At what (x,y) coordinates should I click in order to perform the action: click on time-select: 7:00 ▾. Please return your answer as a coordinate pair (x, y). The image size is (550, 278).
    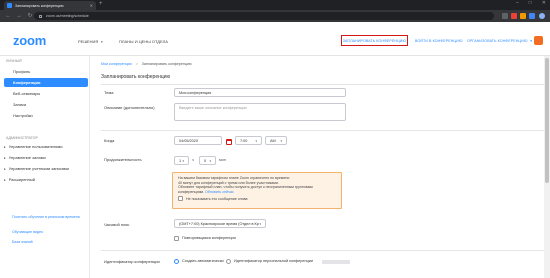
    Looking at the image, I should click on (248, 140).